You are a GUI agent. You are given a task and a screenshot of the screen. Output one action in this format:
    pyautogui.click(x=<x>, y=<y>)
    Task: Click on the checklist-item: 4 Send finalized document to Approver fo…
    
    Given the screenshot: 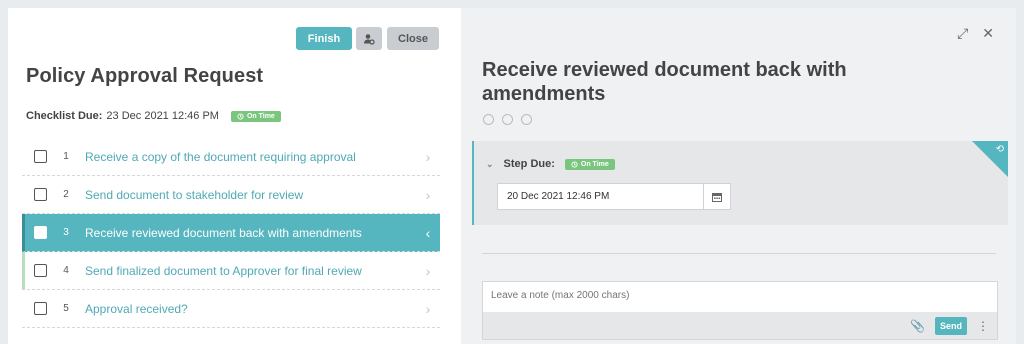 What is the action you would take?
    pyautogui.click(x=231, y=271)
    